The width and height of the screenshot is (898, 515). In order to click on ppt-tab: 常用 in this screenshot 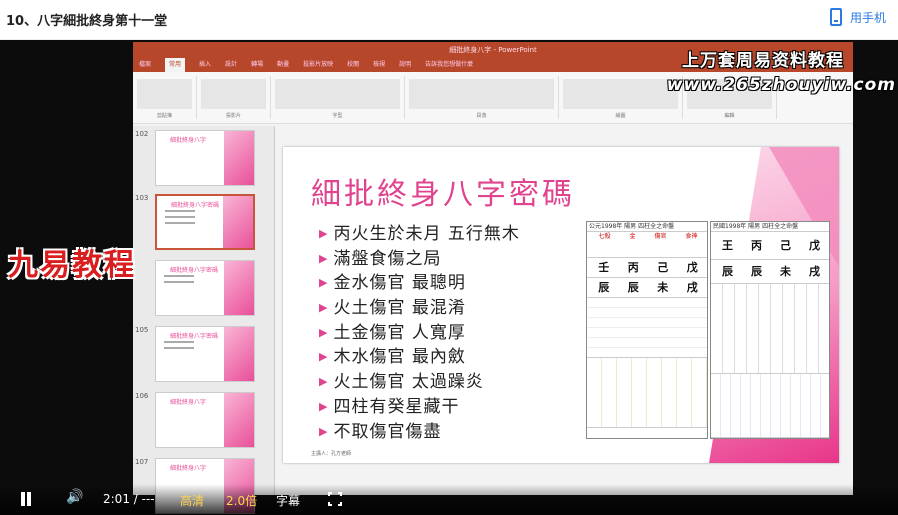, I will do `click(175, 65)`.